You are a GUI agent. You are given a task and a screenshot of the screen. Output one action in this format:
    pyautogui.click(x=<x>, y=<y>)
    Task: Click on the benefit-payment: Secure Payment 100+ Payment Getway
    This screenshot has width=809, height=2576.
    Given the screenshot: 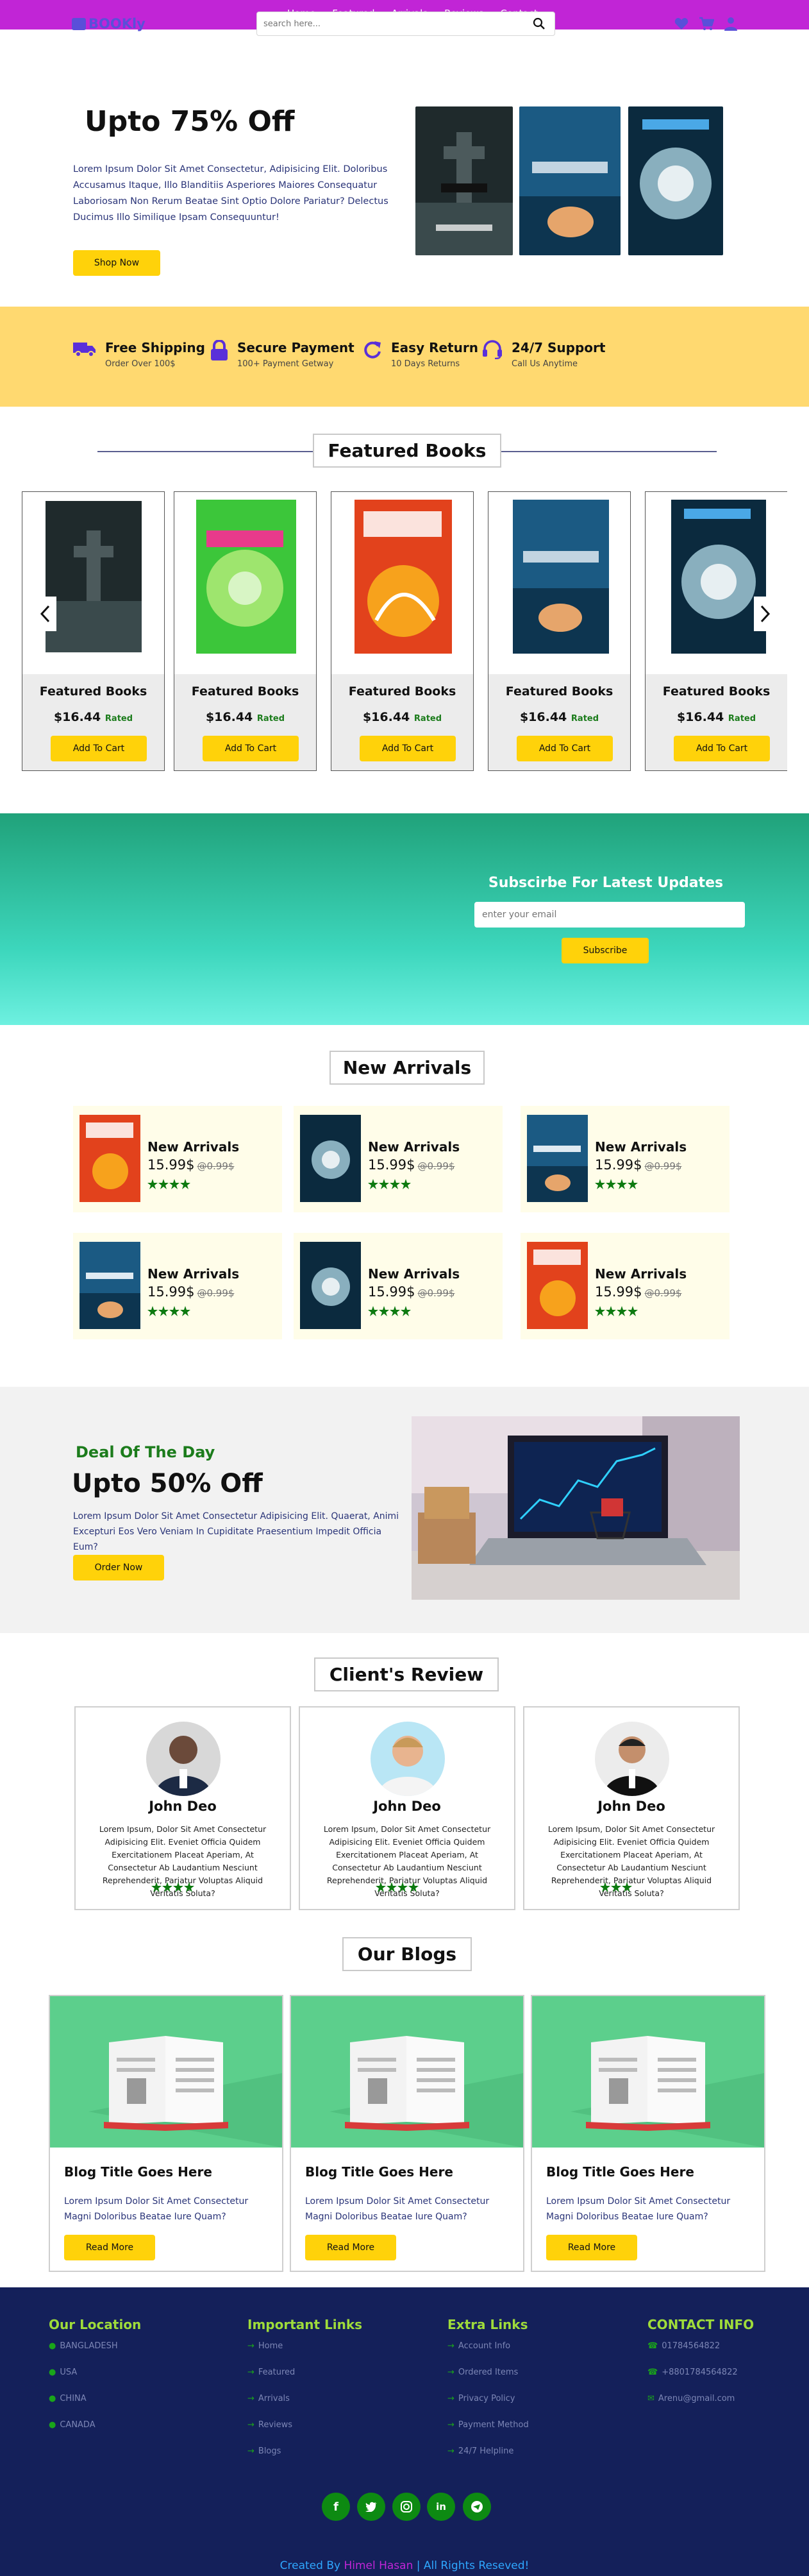 What is the action you would take?
    pyautogui.click(x=282, y=354)
    